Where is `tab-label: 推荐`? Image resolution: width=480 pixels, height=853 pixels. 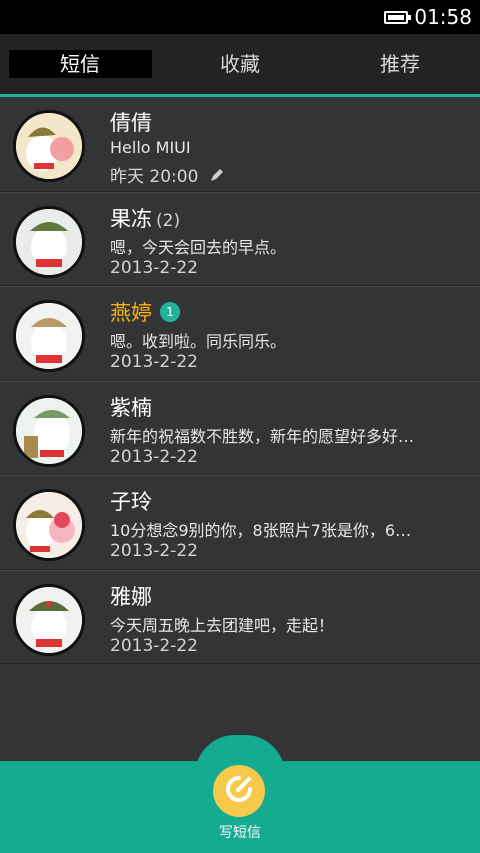
tab-label: 推荐 is located at coordinates (400, 64).